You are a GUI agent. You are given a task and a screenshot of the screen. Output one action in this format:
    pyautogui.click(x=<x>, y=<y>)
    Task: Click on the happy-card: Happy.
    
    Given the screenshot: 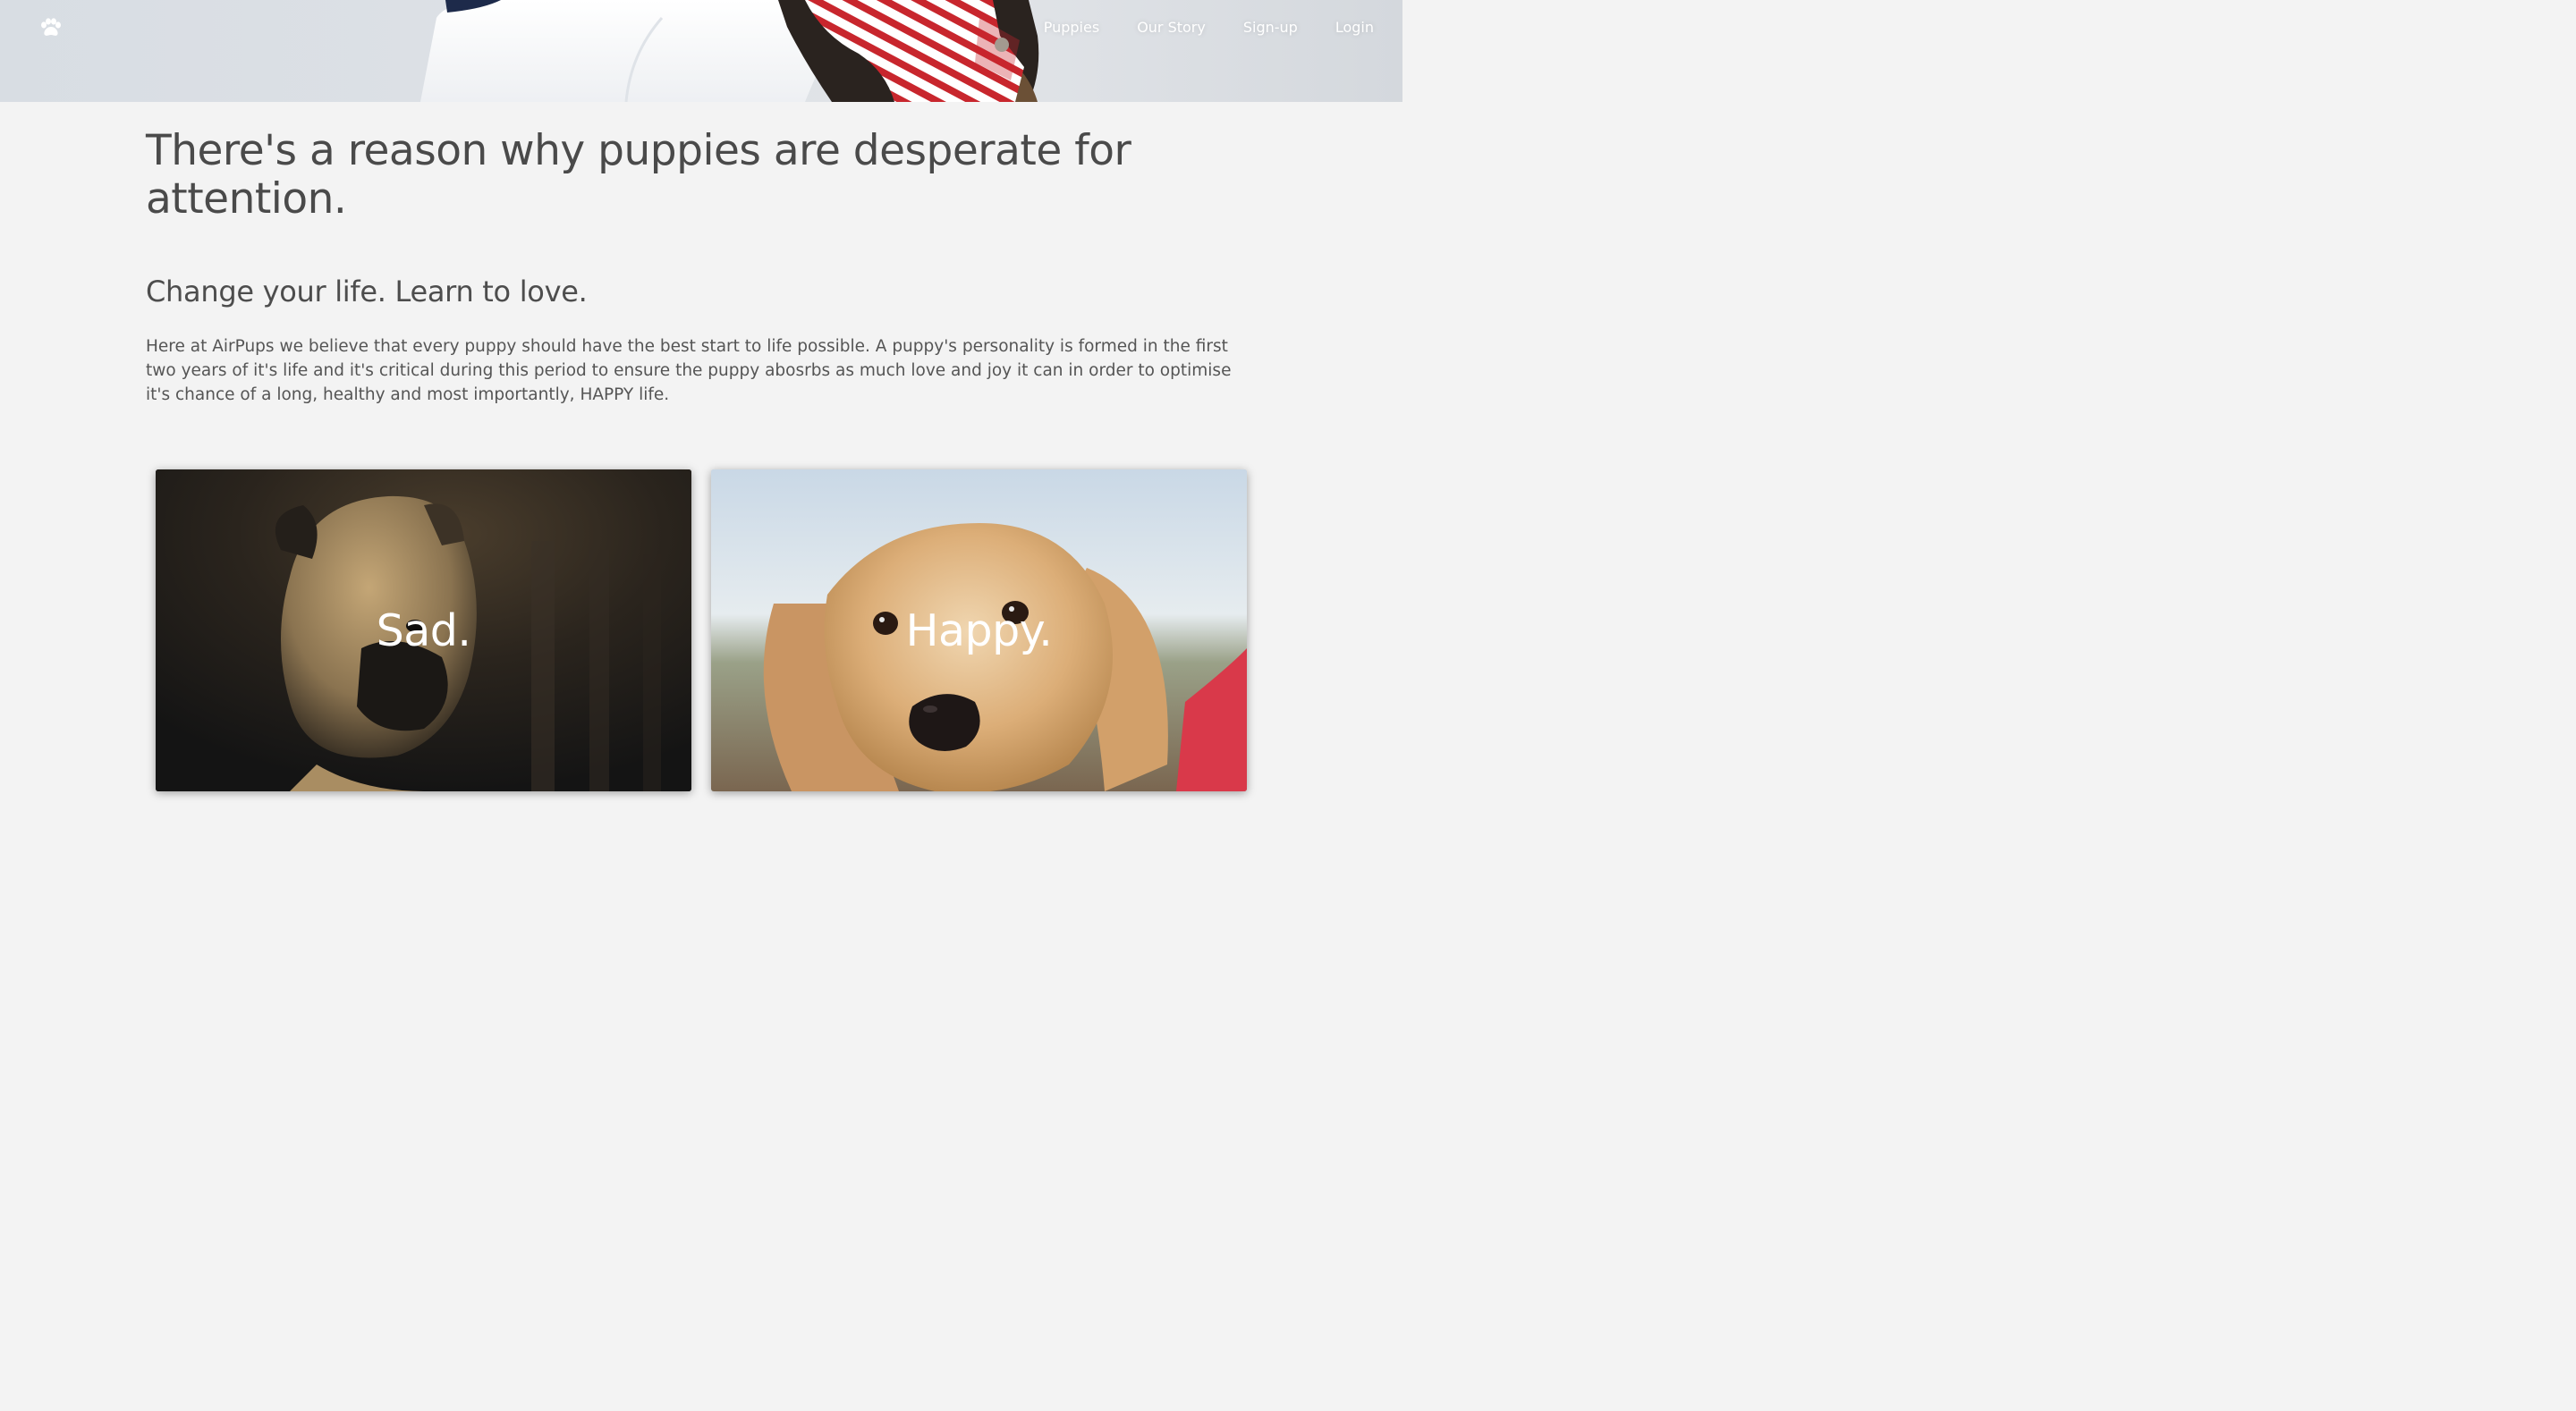 What is the action you would take?
    pyautogui.click(x=979, y=630)
    